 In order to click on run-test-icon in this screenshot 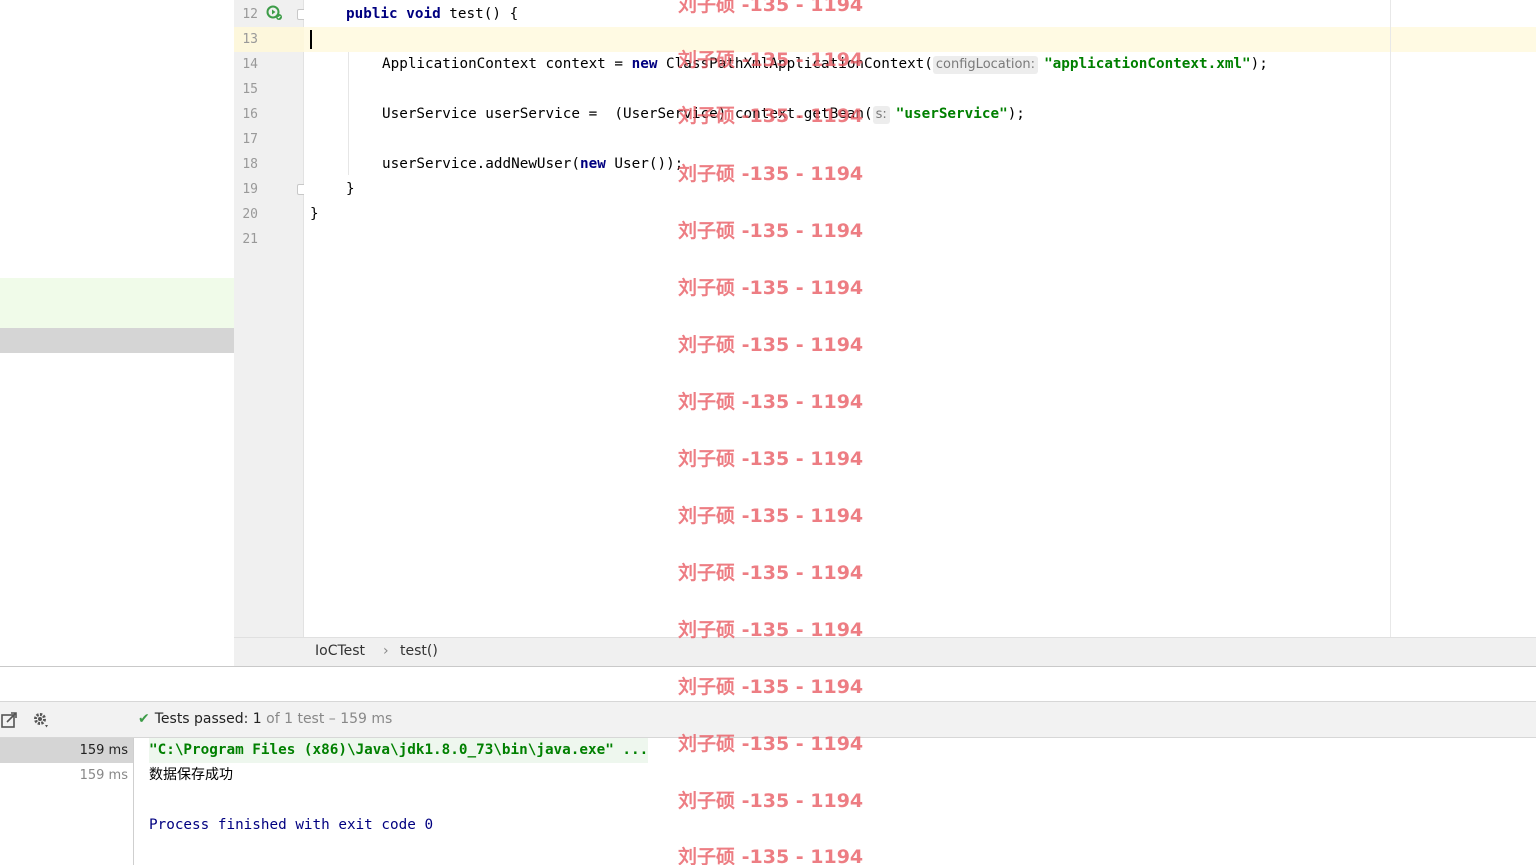, I will do `click(274, 13)`.